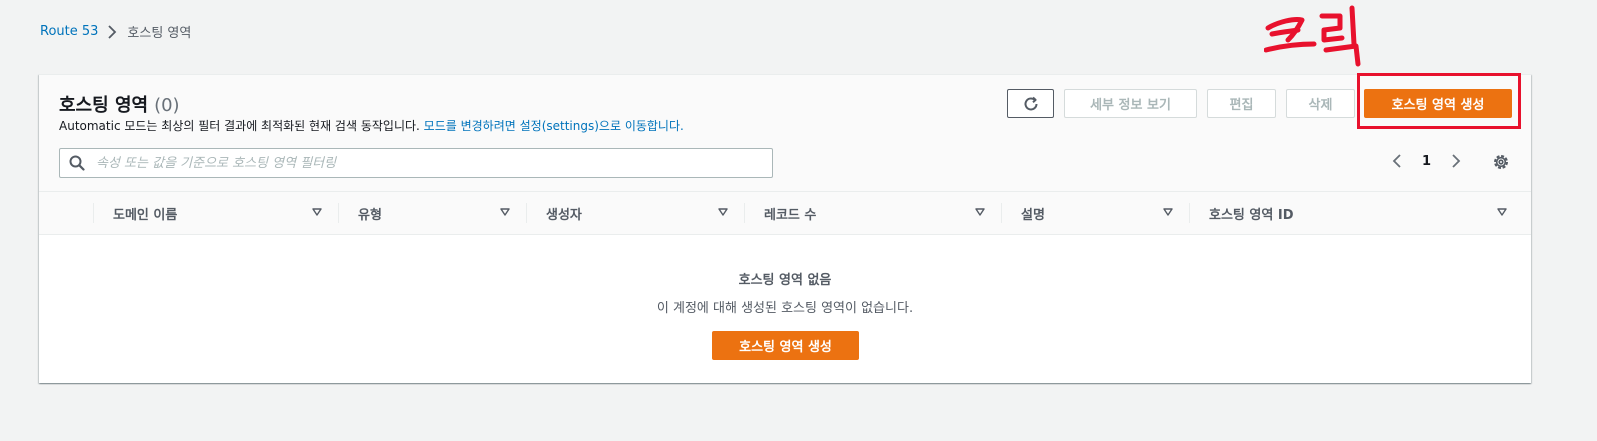 The image size is (1597, 441). Describe the element at coordinates (554, 126) in the screenshot. I see `settings-link: 모드를 변경하려면 설정(settings)으로 이동합니다.` at that location.